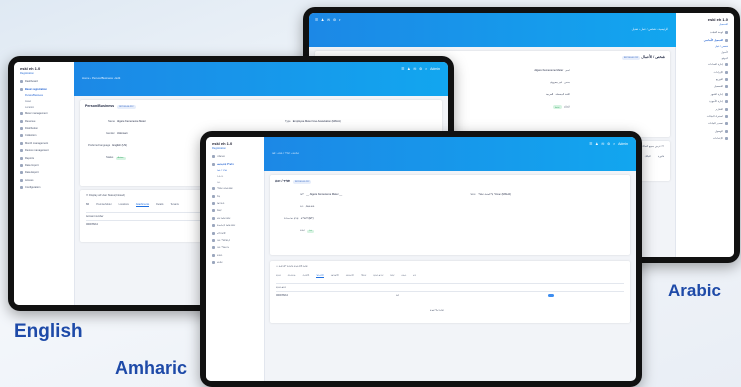 This screenshot has height=387, width=741. What do you see at coordinates (705, 79) in the screenshot?
I see `arabic-nav-item: التوزيع` at bounding box center [705, 79].